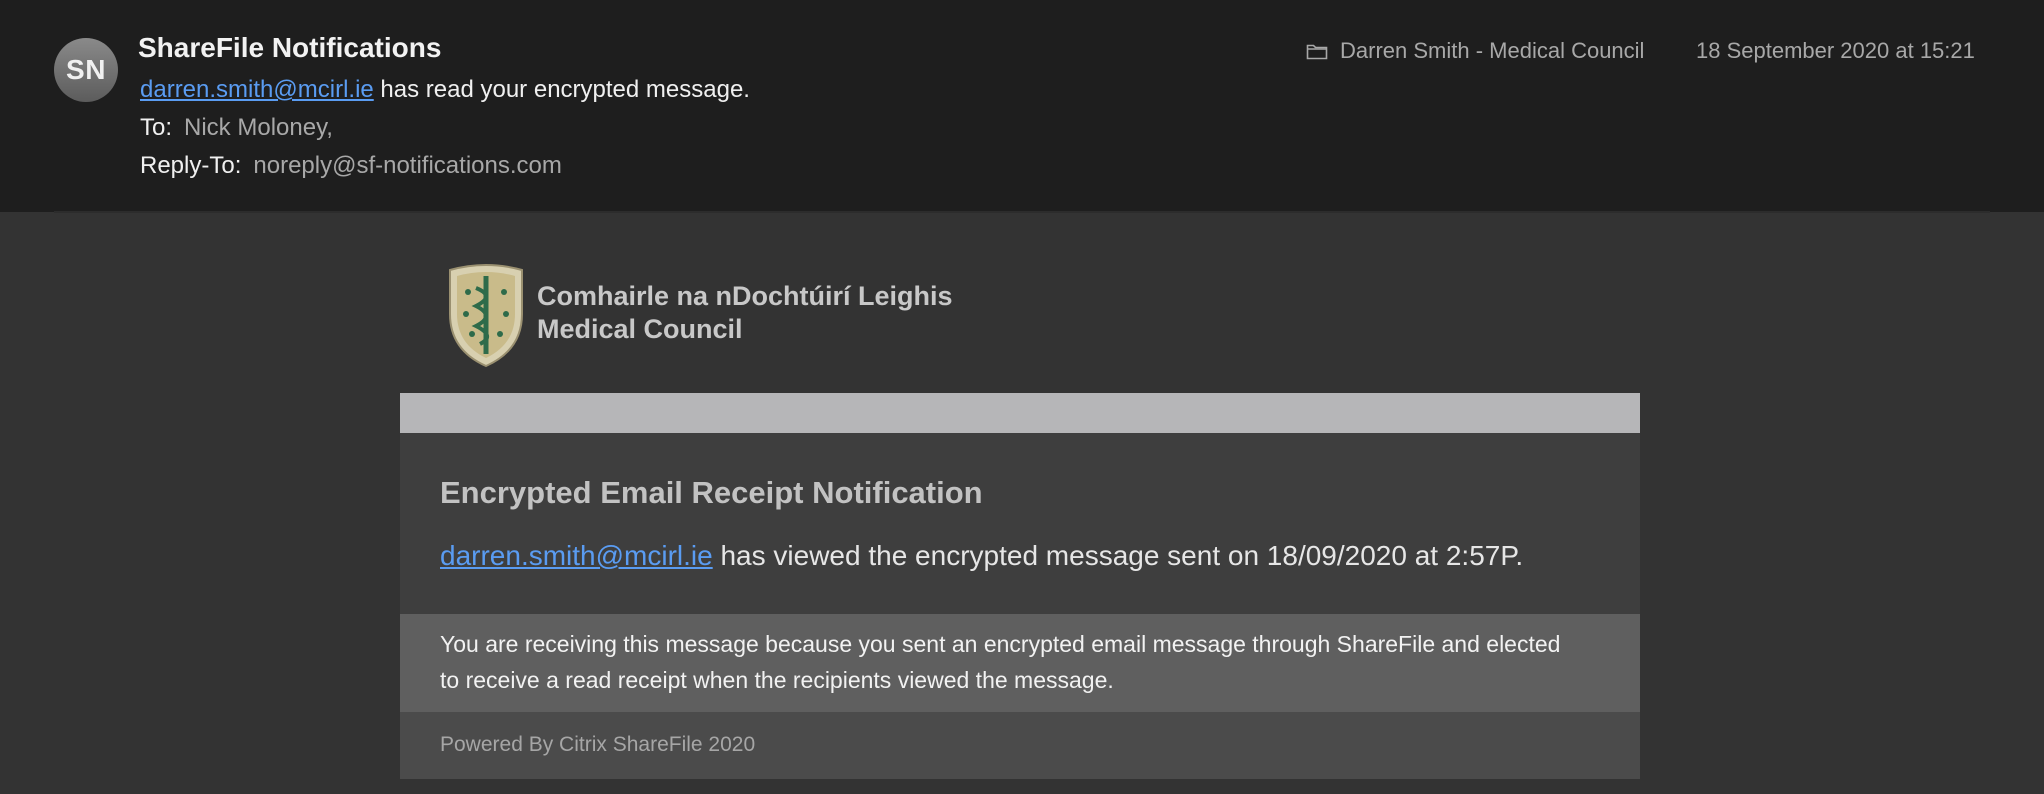  Describe the element at coordinates (598, 744) in the screenshot. I see `powered-by-text: Powered By Citrix ShareFile 2020` at that location.